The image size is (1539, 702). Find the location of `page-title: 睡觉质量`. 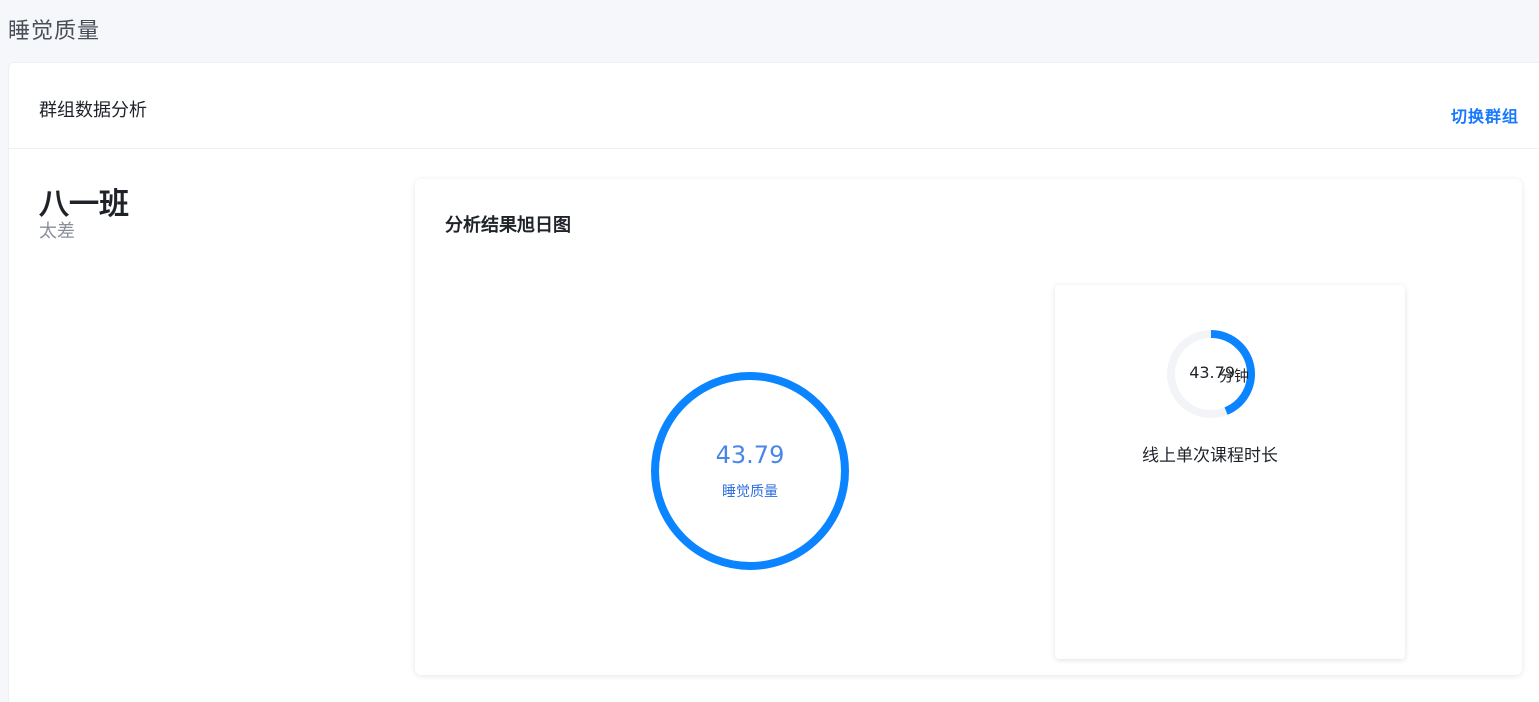

page-title: 睡觉质量 is located at coordinates (54, 31).